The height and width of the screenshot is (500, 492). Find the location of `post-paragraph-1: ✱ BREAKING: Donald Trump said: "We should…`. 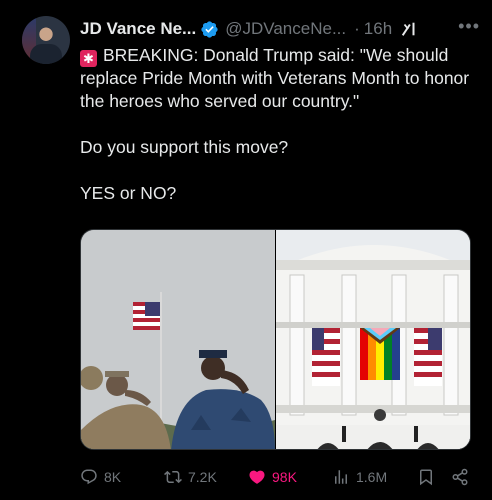

post-paragraph-1: ✱ BREAKING: Donald Trump said: "We should… is located at coordinates (277, 78).